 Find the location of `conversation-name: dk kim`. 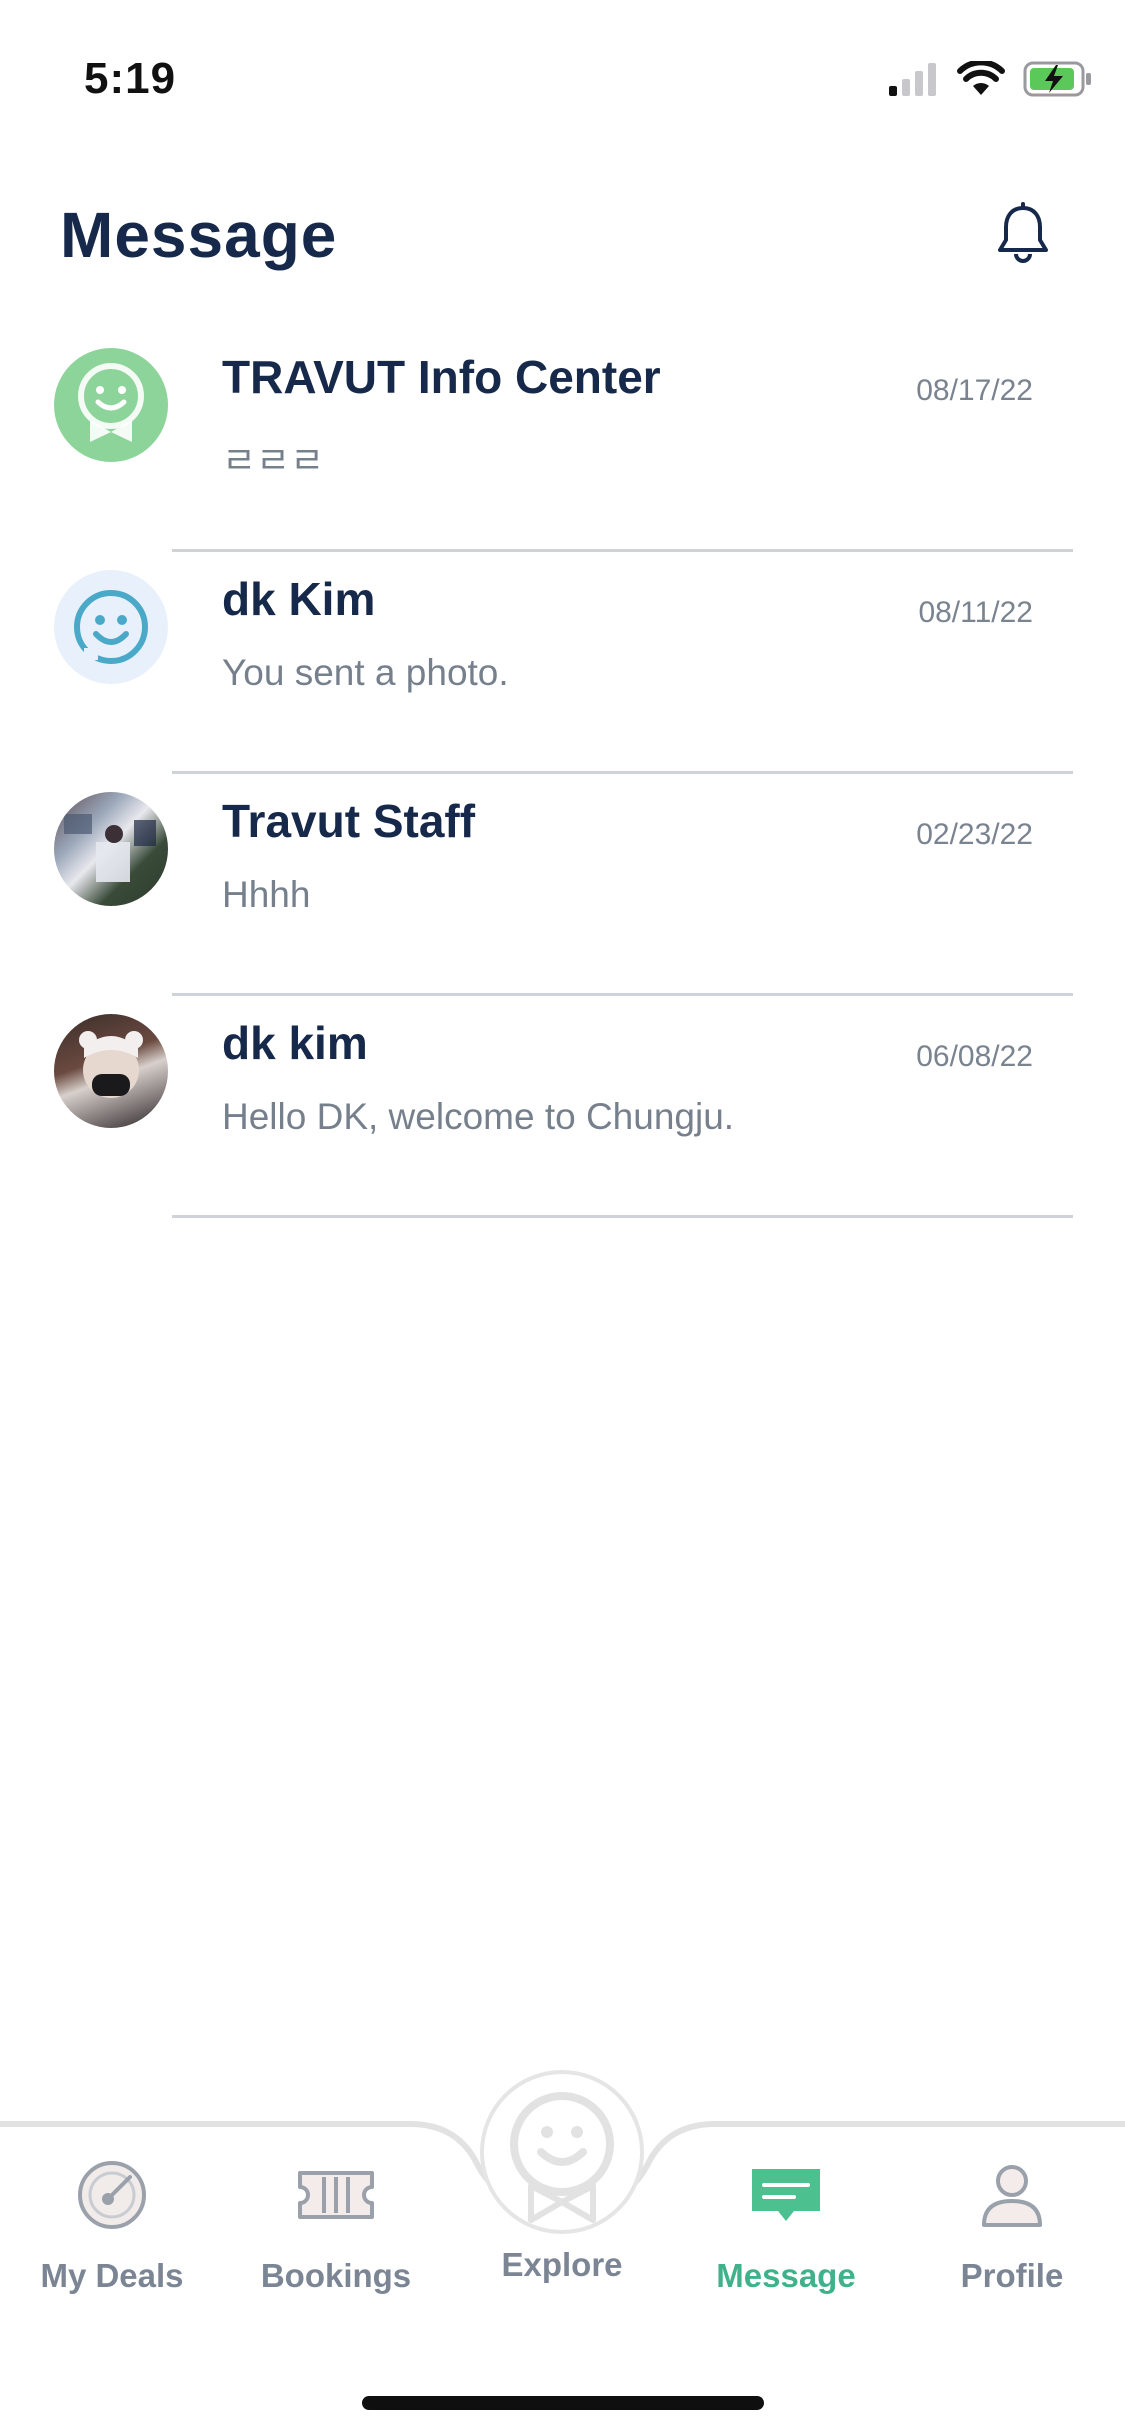

conversation-name: dk kim is located at coordinates (295, 1043).